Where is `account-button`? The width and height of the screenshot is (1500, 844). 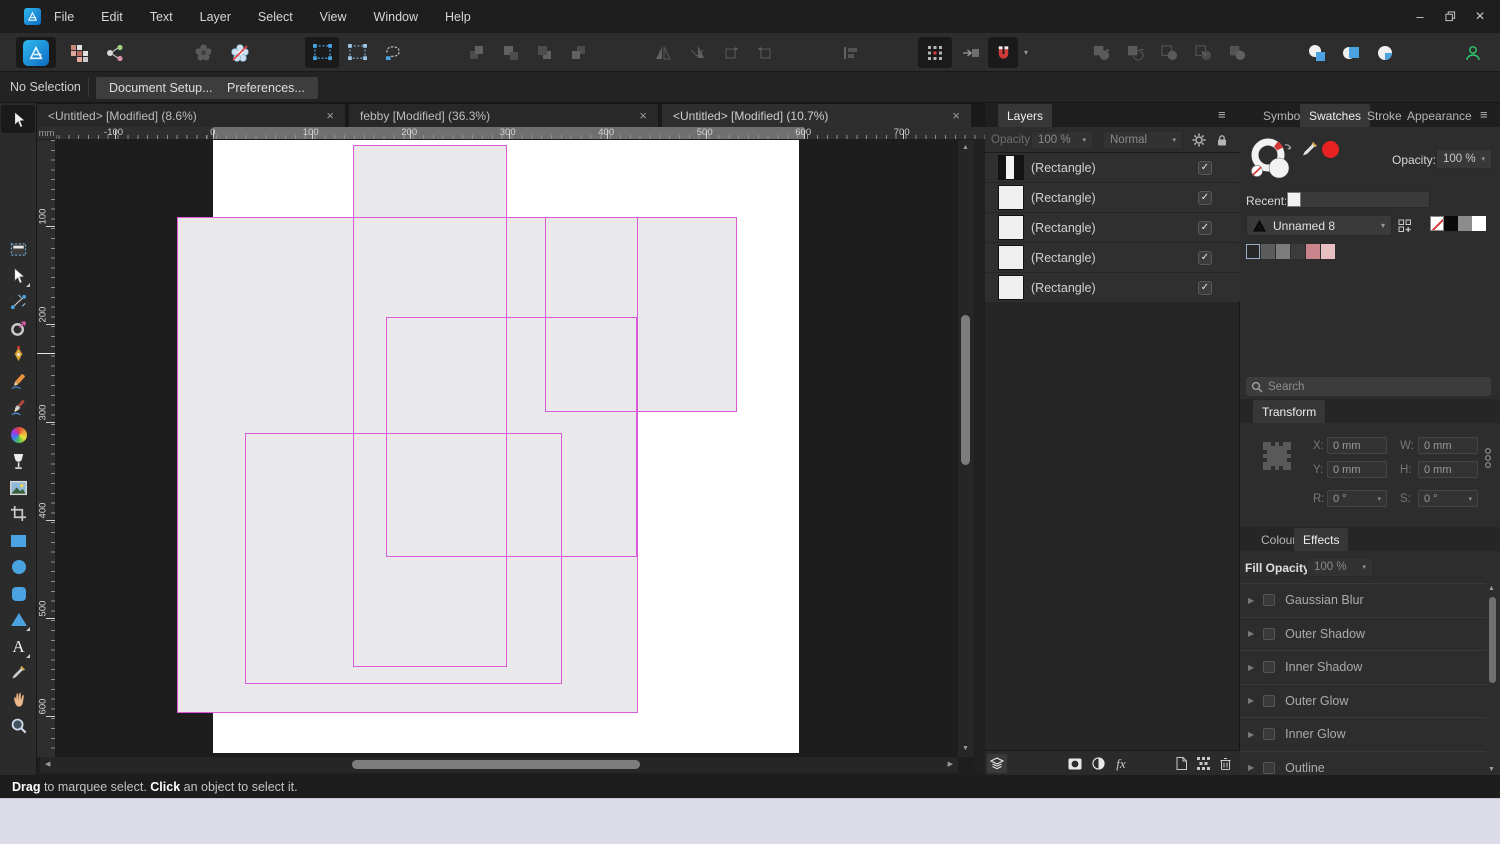
account-button is located at coordinates (1473, 52).